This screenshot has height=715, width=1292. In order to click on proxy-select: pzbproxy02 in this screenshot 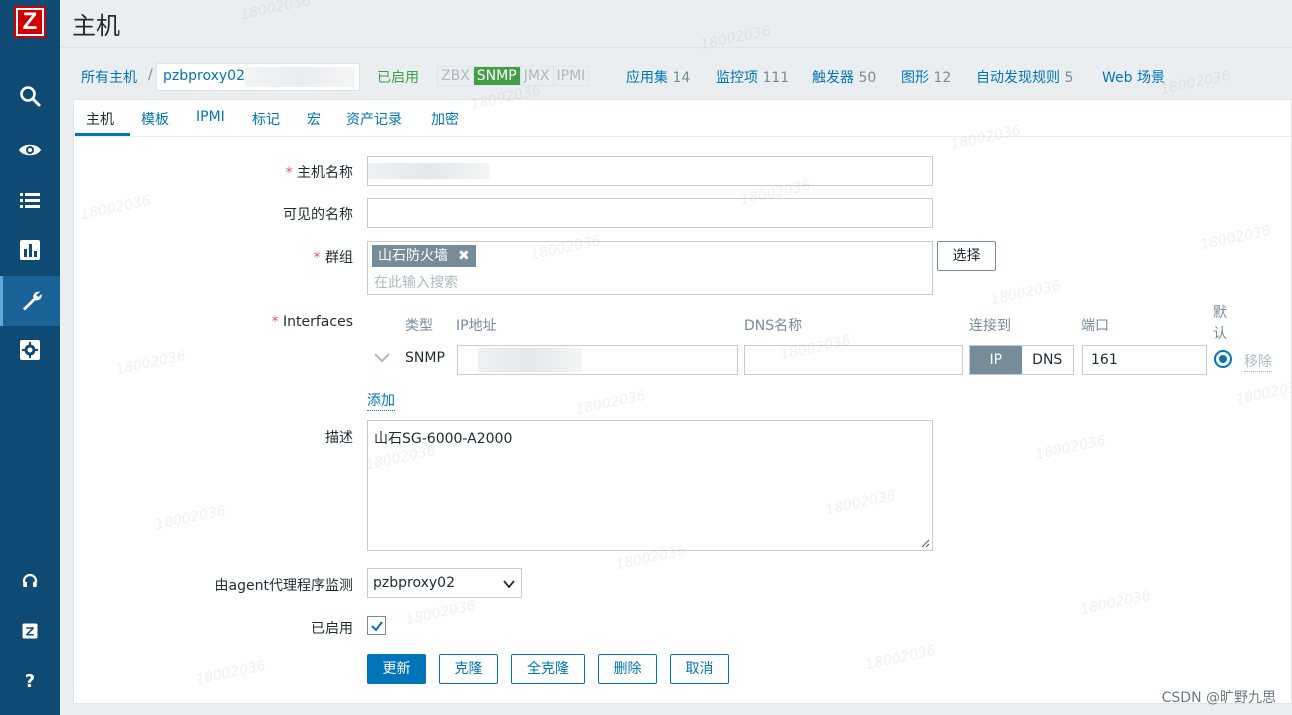, I will do `click(444, 583)`.